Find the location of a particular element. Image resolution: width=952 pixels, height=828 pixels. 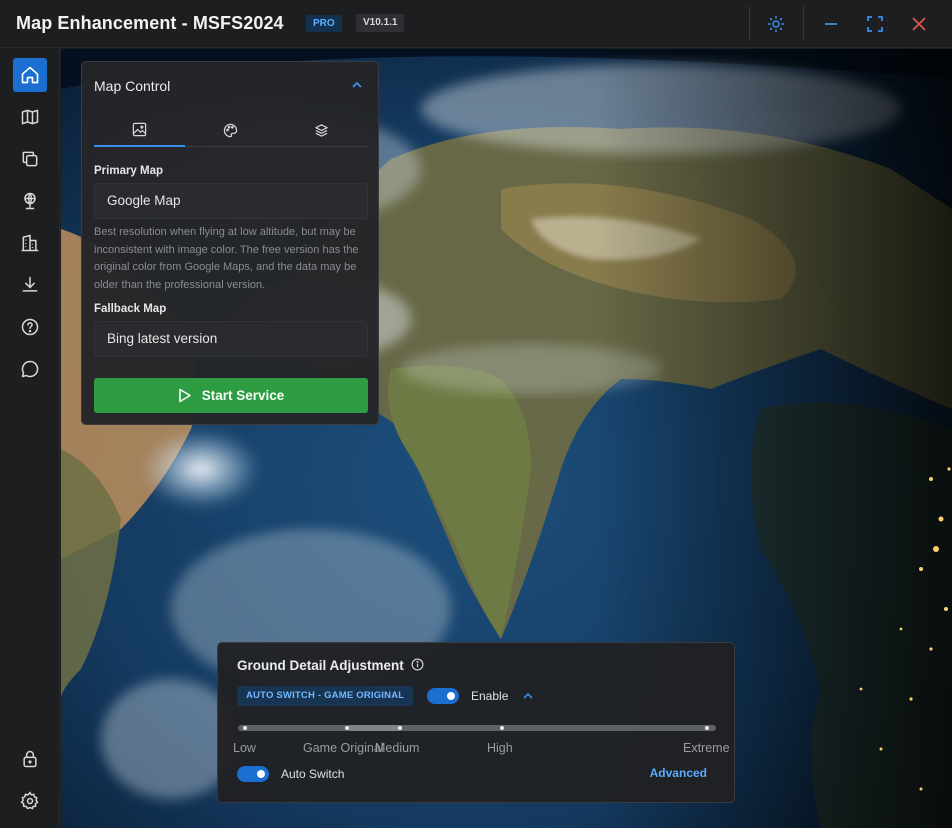

tab-color is located at coordinates (230, 130).